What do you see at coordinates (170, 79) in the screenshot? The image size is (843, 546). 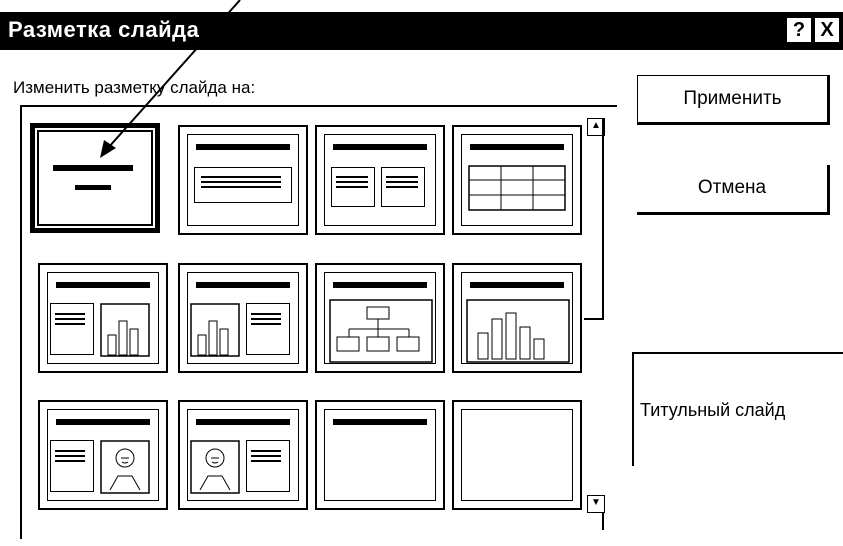 I see `annotation-arrow-icon` at bounding box center [170, 79].